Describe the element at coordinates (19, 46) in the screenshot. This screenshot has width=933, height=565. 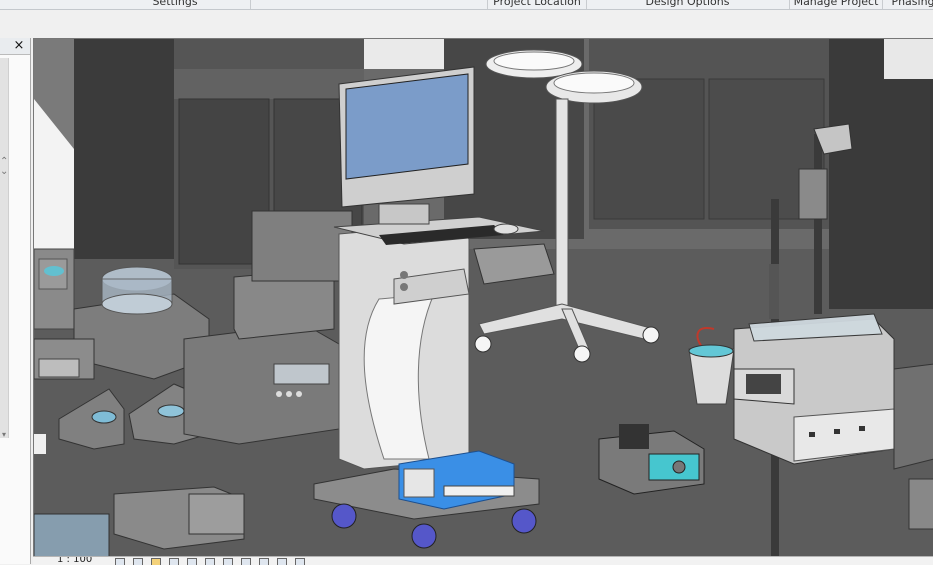
I see `close-icon: ×` at that location.